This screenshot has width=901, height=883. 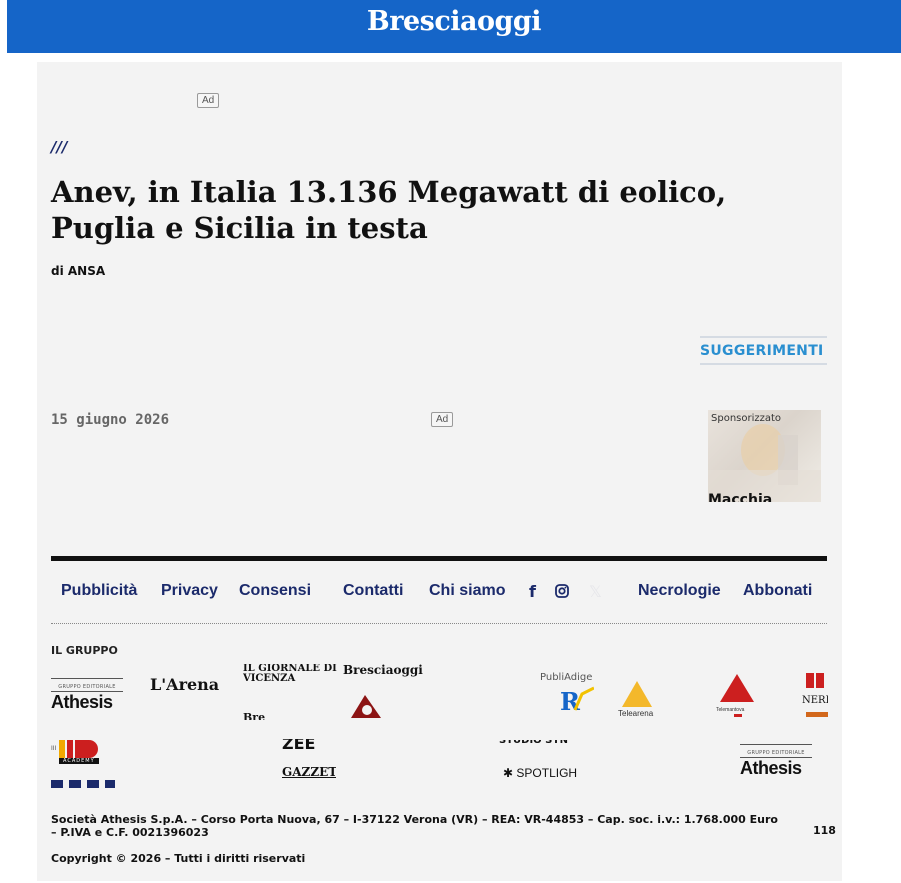 What do you see at coordinates (595, 591) in the screenshot?
I see `x-icon: 𝕏` at bounding box center [595, 591].